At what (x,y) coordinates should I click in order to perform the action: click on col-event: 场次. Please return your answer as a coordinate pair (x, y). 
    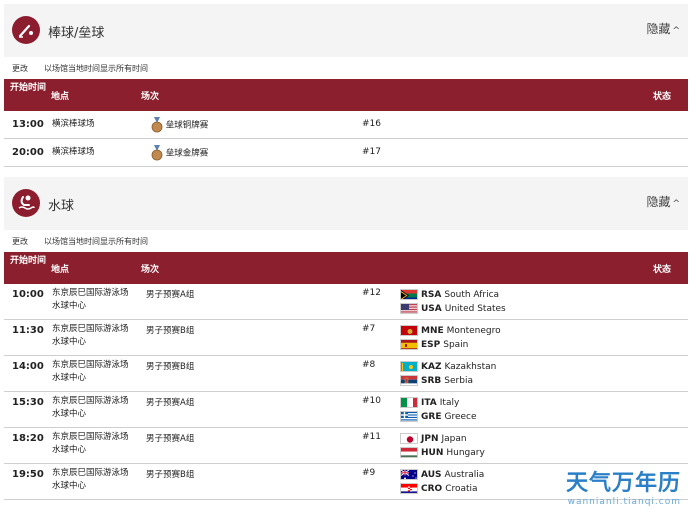
    Looking at the image, I should click on (150, 270).